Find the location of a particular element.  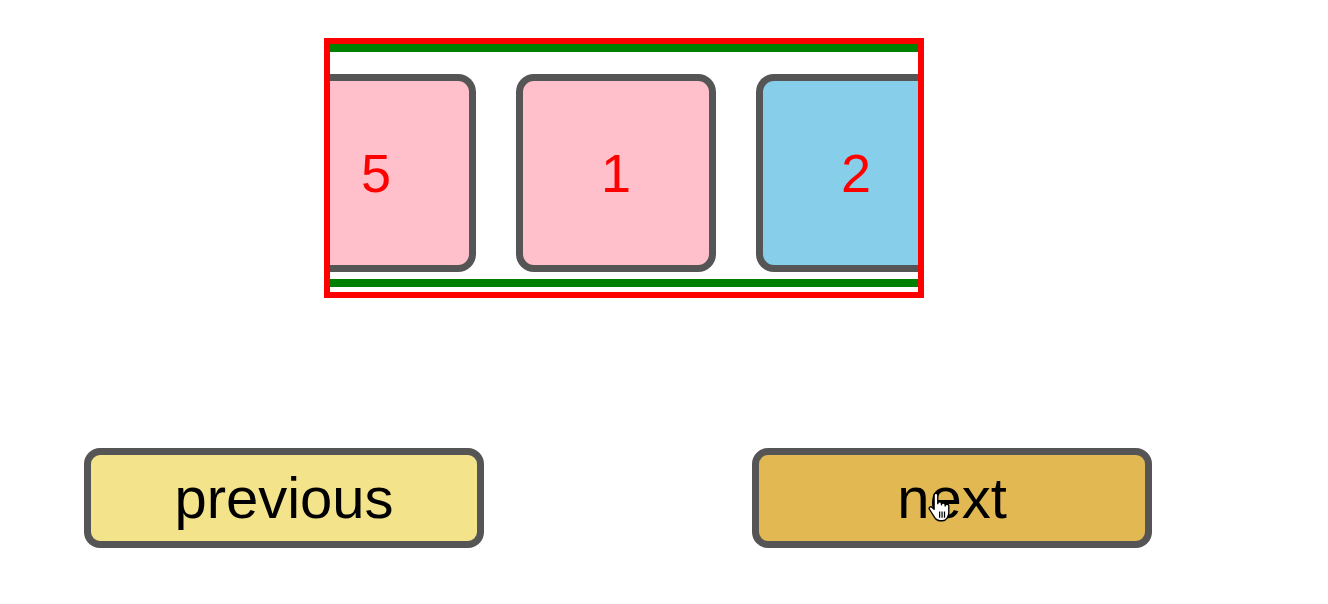

card-number: 2 is located at coordinates (855, 173).